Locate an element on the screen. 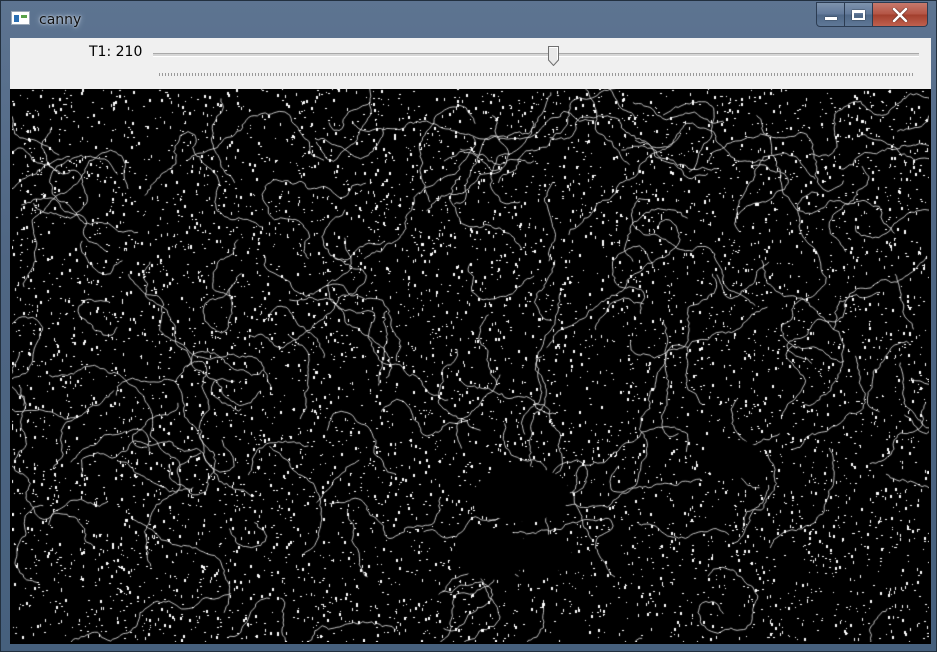 Image resolution: width=937 pixels, height=652 pixels. maximize-icon is located at coordinates (858, 14).